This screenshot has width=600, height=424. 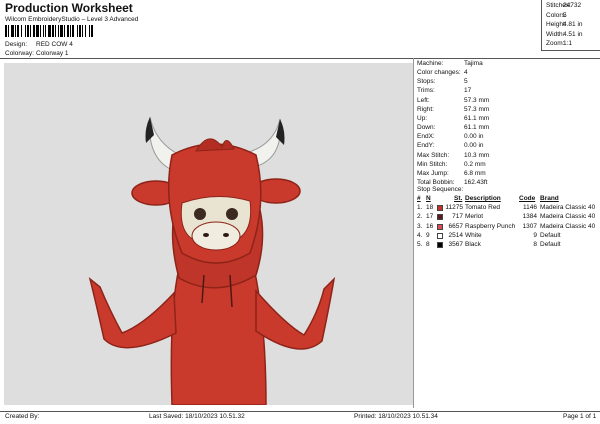 What do you see at coordinates (473, 235) in the screenshot?
I see `seq-description: White` at bounding box center [473, 235].